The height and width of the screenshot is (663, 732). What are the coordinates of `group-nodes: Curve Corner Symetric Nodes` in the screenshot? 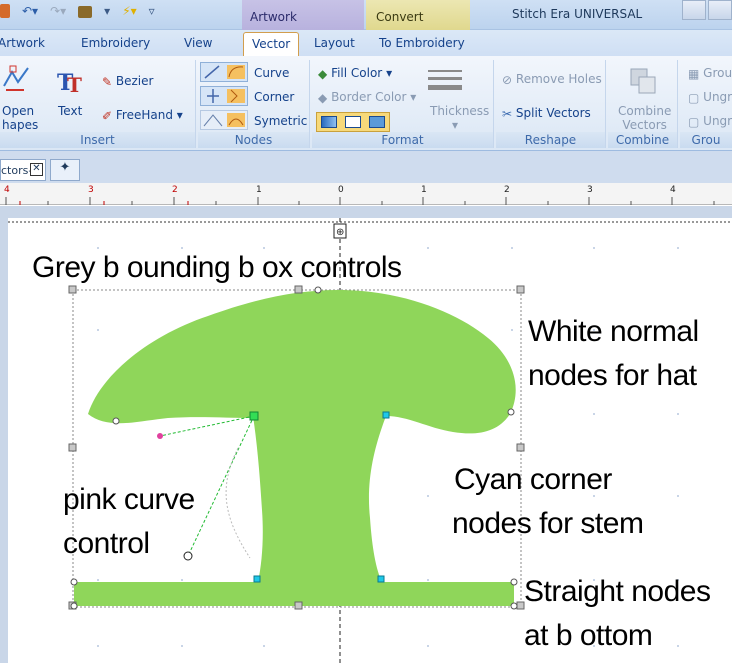 It's located at (254, 104).